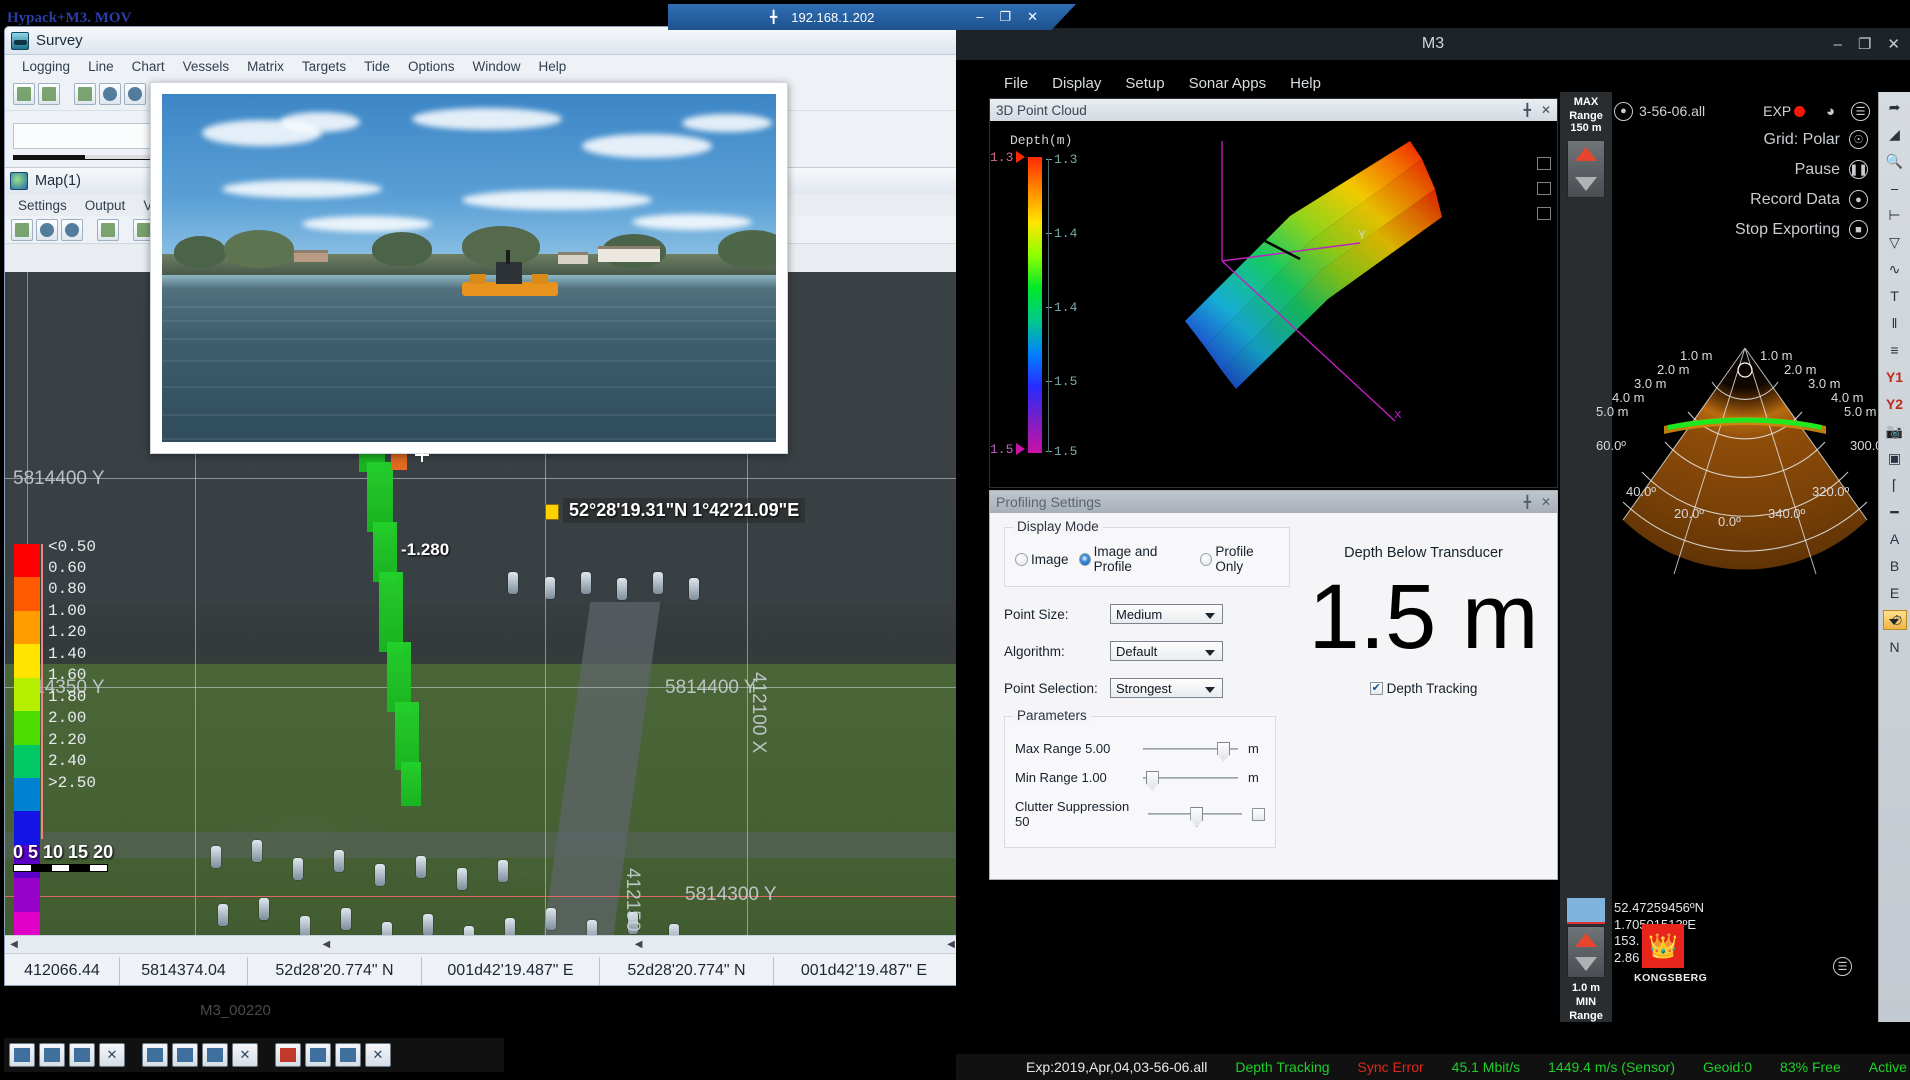  What do you see at coordinates (1021, 559) in the screenshot?
I see `radio-image-dot` at bounding box center [1021, 559].